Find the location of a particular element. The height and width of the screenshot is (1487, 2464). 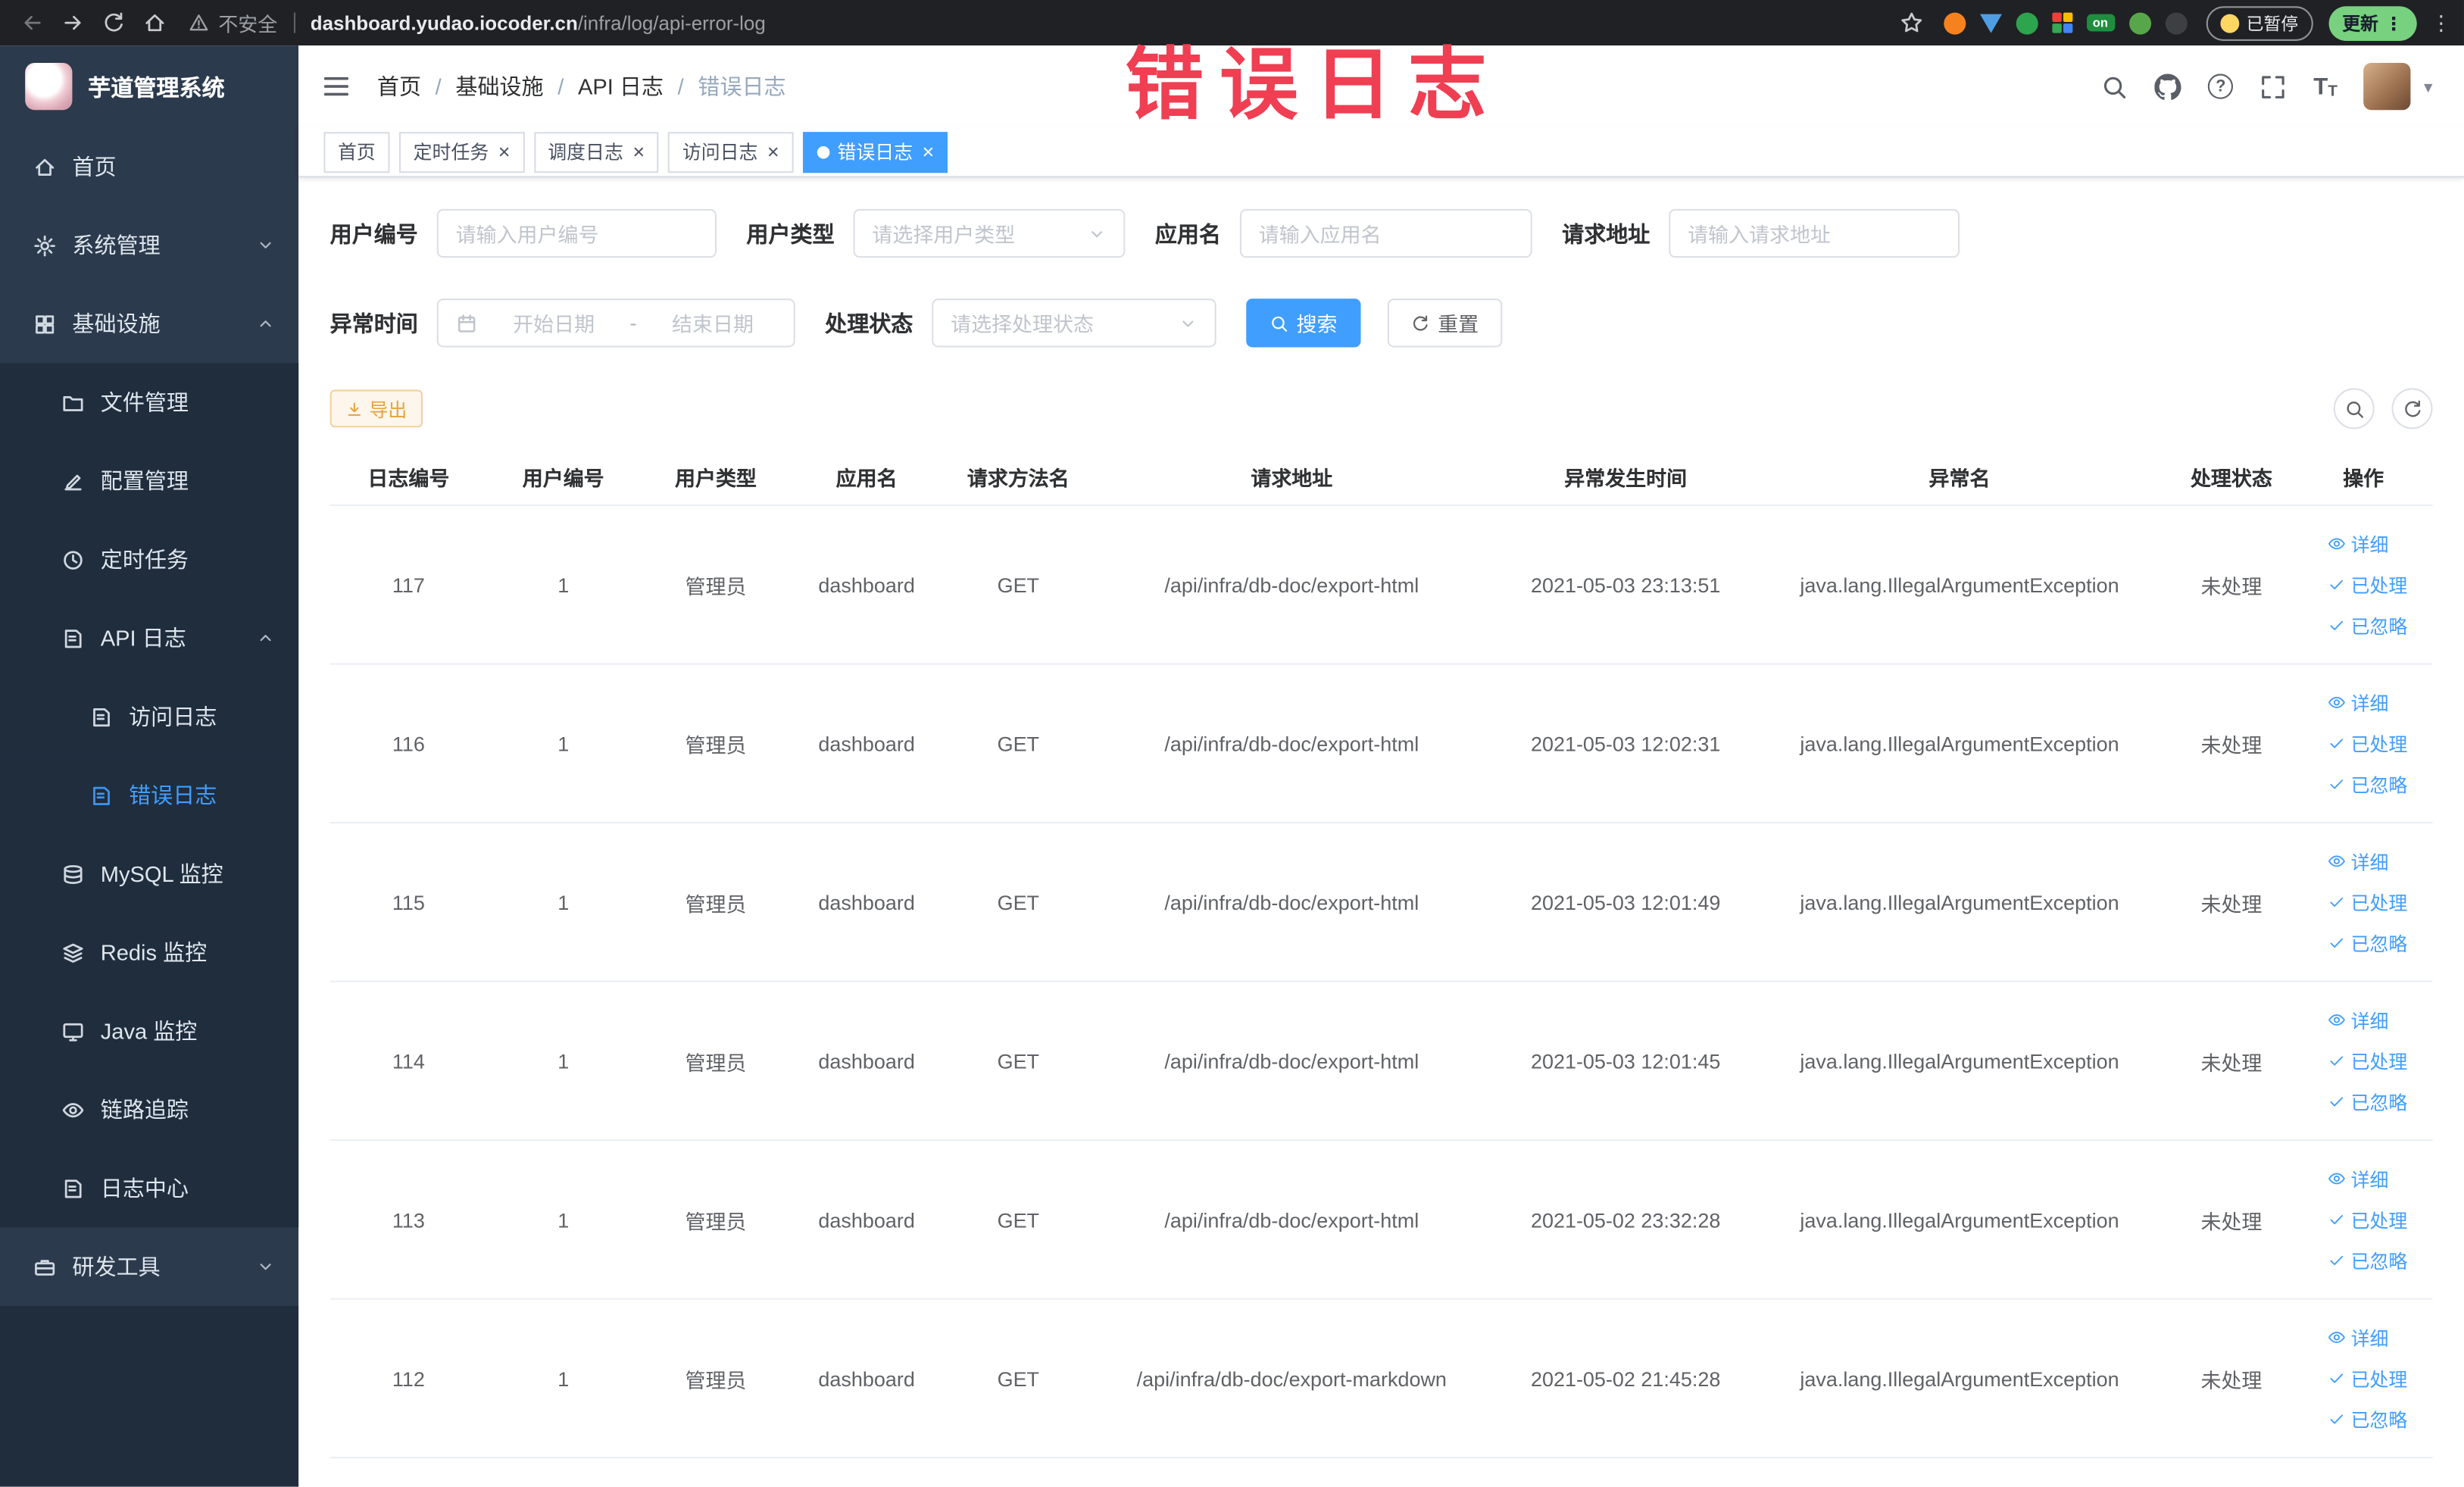

browser-menu-icon: ⋮ is located at coordinates (2441, 22).